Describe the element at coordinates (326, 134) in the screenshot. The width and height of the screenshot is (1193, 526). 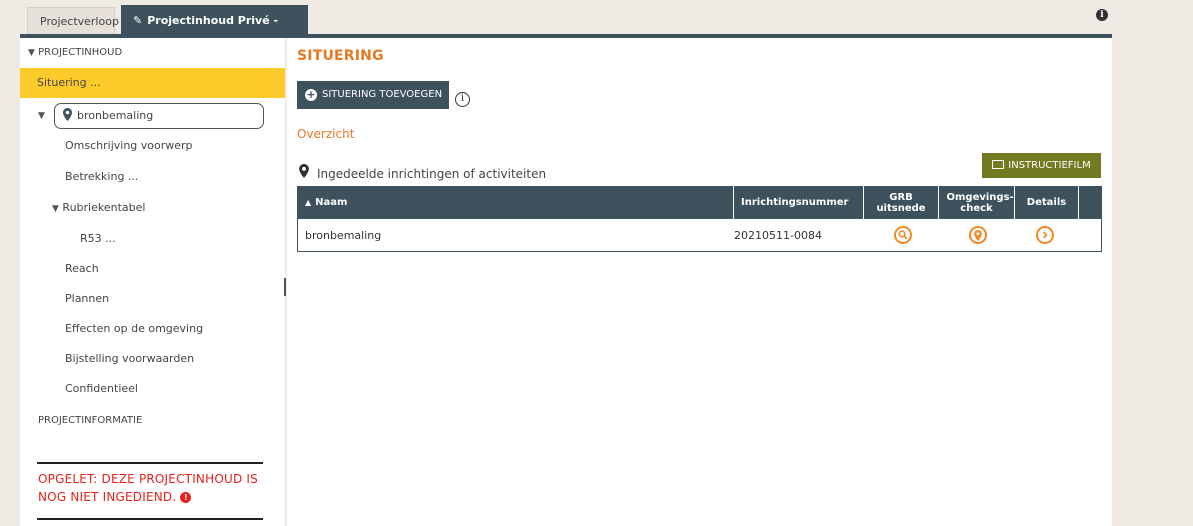
I see `section-heading-overzicht: Overzicht` at that location.